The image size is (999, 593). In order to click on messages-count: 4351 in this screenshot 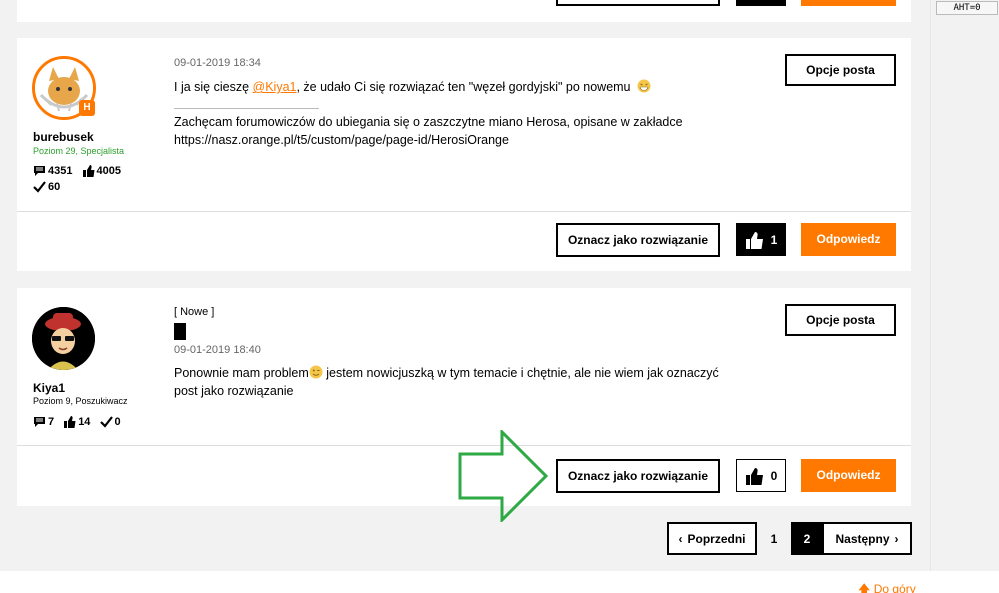, I will do `click(60, 171)`.